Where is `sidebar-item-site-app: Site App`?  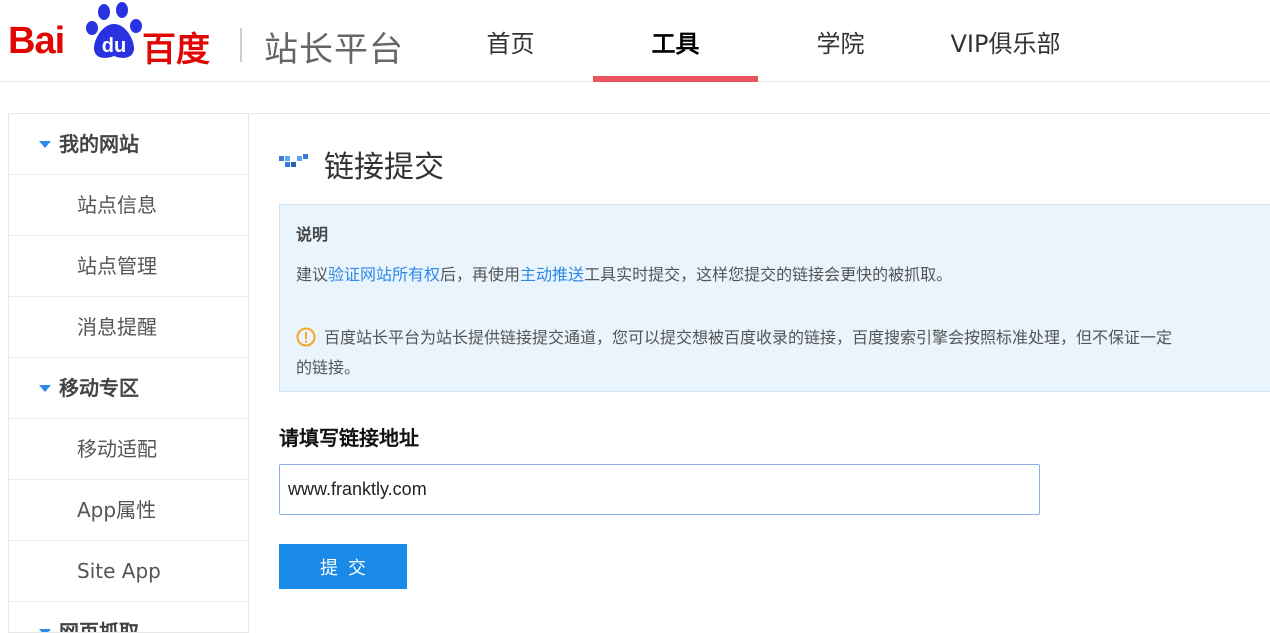 sidebar-item-site-app: Site App is located at coordinates (128, 571).